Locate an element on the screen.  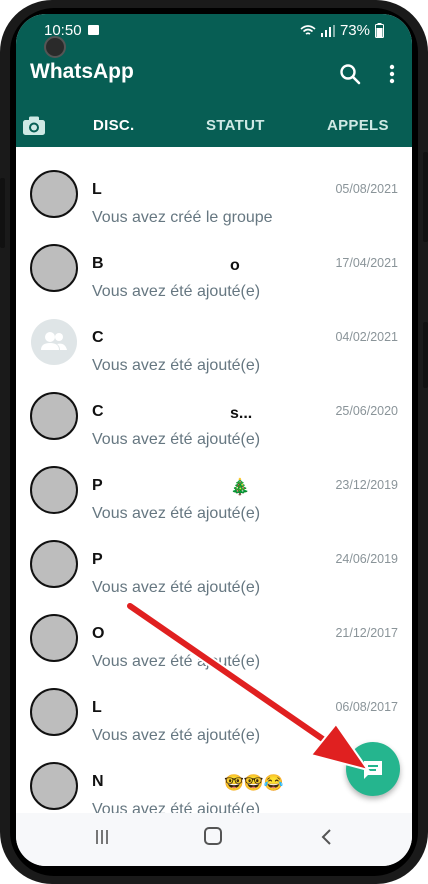
chat-row: C 04/02/2021 Vous avez été ajouté(e) is located at coordinates (214, 346).